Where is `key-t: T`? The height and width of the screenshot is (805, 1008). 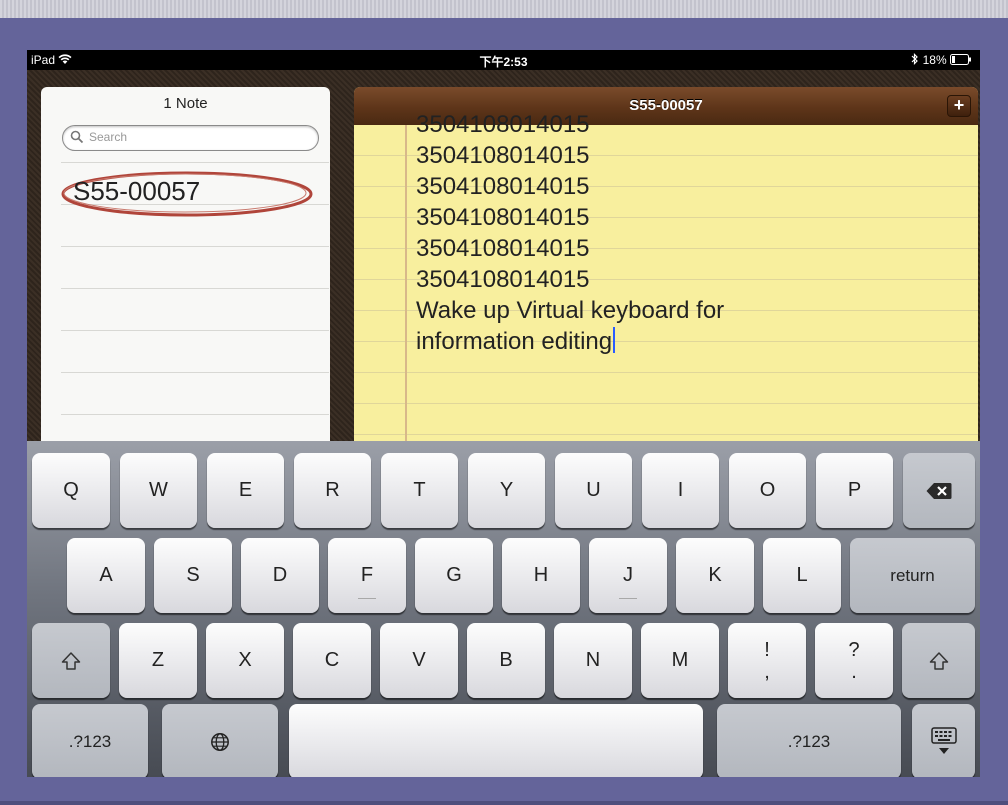
key-t: T is located at coordinates (419, 490).